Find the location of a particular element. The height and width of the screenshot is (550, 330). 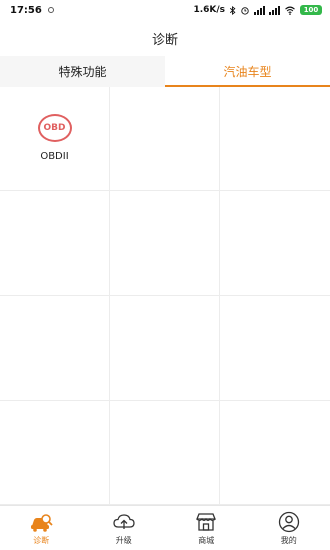

page-header: 诊断 is located at coordinates (165, 38).